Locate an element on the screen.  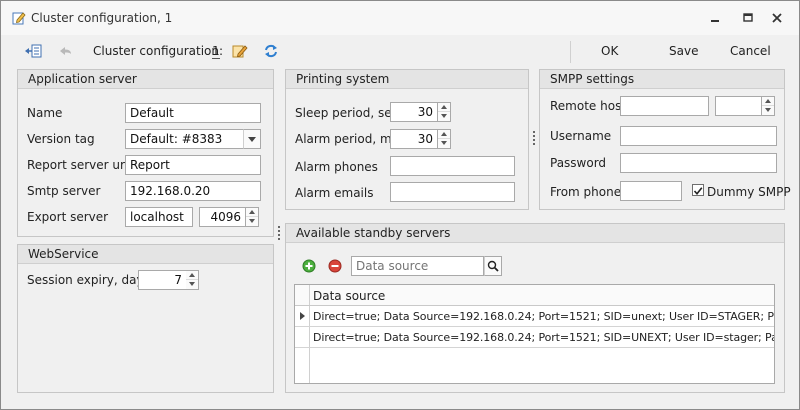
toolbar-separator is located at coordinates (570, 52).